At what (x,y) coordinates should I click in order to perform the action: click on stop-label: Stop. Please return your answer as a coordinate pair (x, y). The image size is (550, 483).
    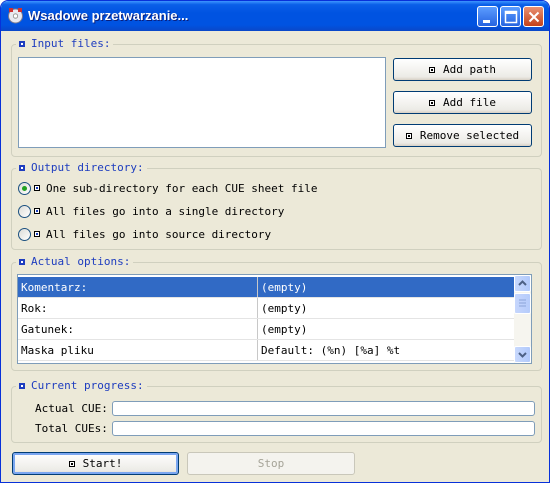
    Looking at the image, I should click on (271, 463).